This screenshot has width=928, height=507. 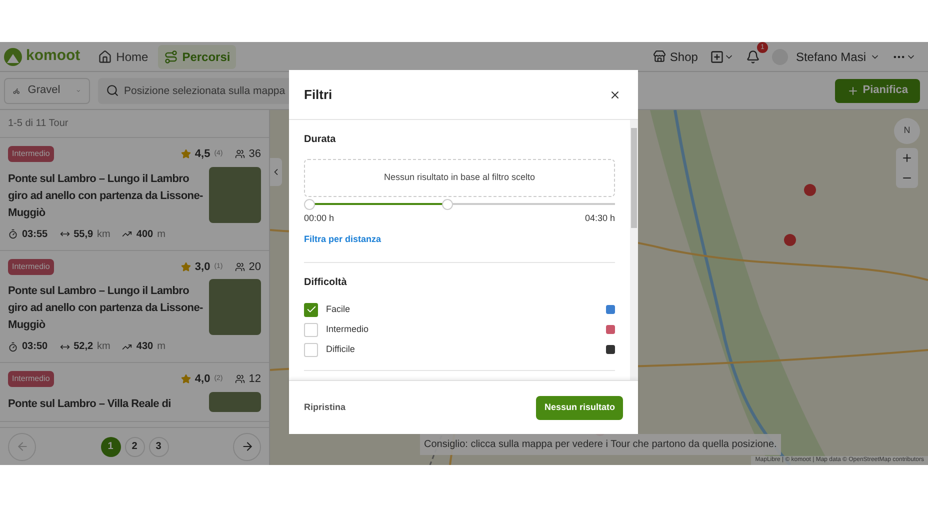 I want to click on plan-button: Pianifica, so click(x=877, y=90).